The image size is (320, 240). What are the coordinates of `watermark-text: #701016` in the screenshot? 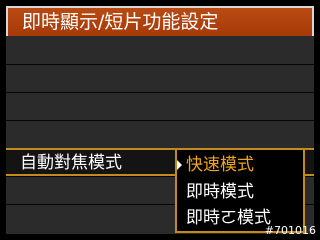 It's located at (290, 230).